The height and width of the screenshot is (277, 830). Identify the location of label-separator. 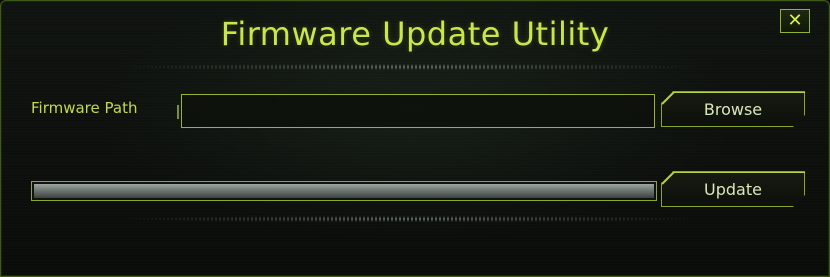
(178, 112).